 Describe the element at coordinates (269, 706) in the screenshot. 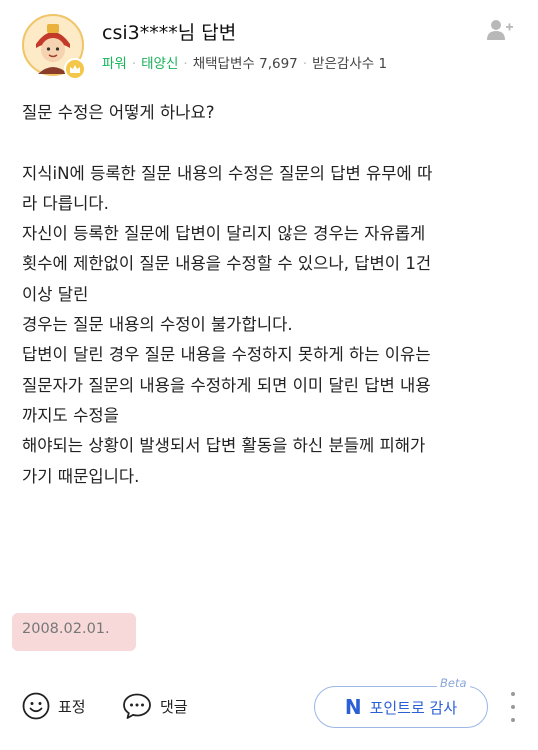

I see `answer-footer: 표정 댓글 N 포인트로 감사 Beta` at that location.